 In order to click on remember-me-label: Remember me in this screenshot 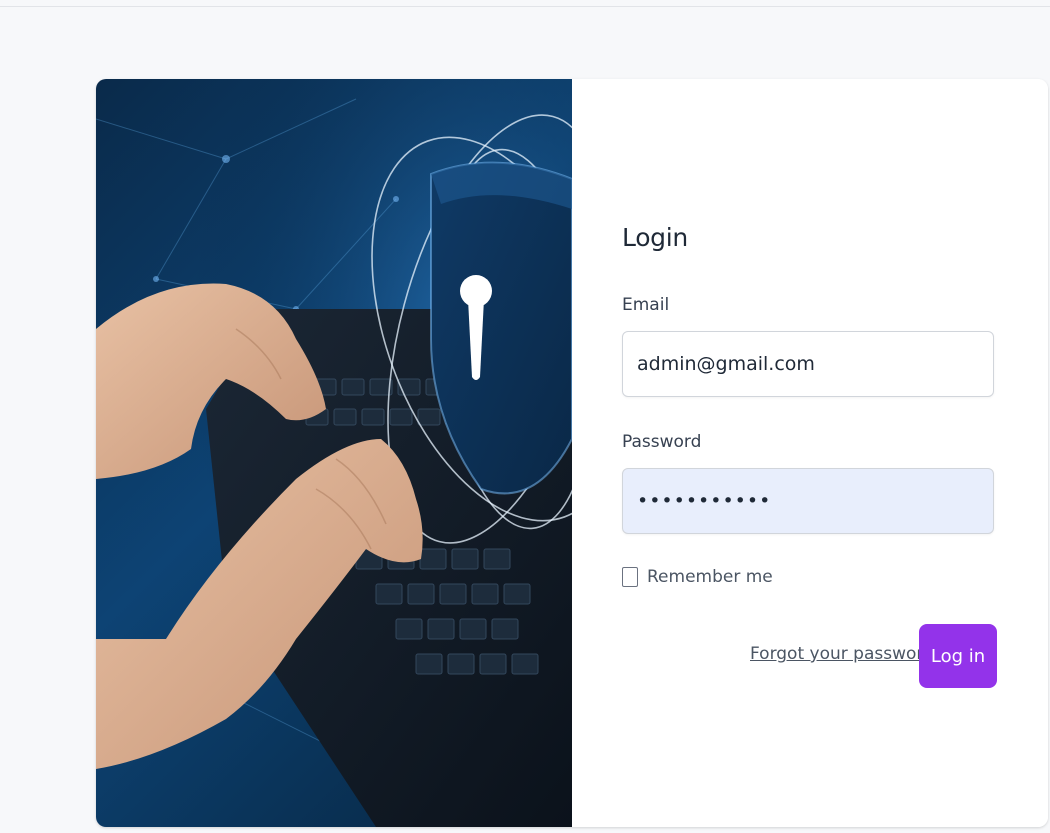, I will do `click(710, 577)`.